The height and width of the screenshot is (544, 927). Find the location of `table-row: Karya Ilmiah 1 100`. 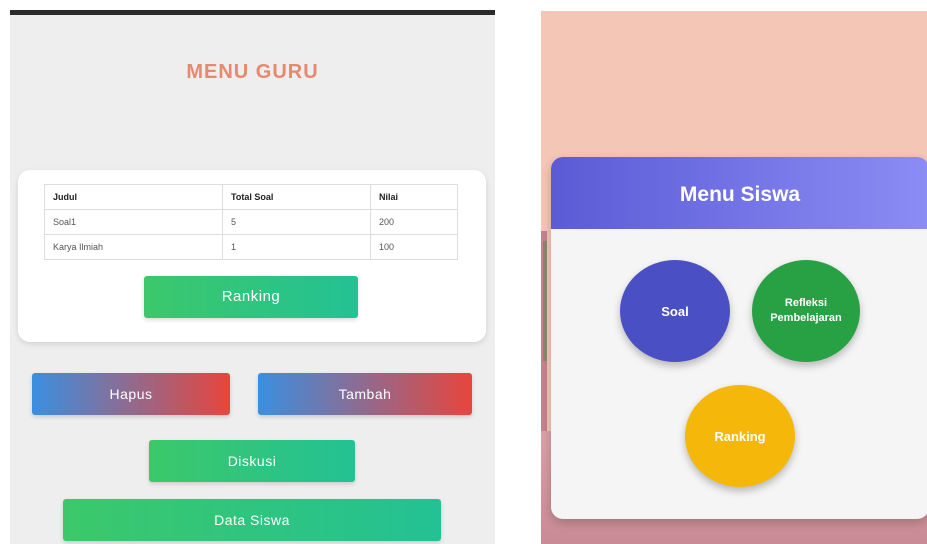

table-row: Karya Ilmiah 1 100 is located at coordinates (251, 247).